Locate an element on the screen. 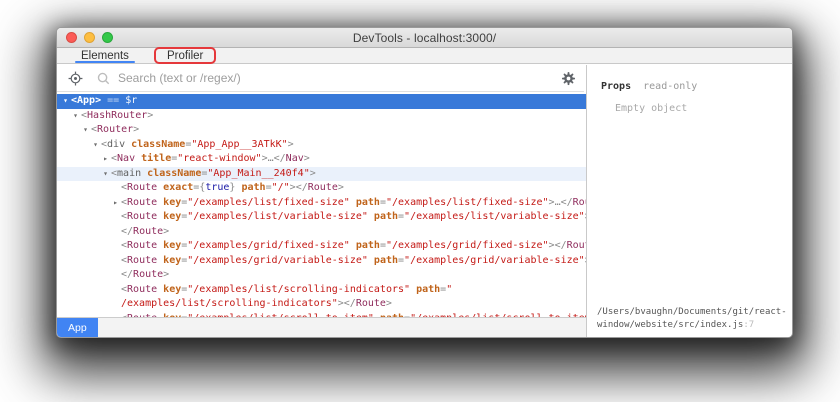 The width and height of the screenshot is (840, 402). tab-profiler: Profiler is located at coordinates (185, 55).